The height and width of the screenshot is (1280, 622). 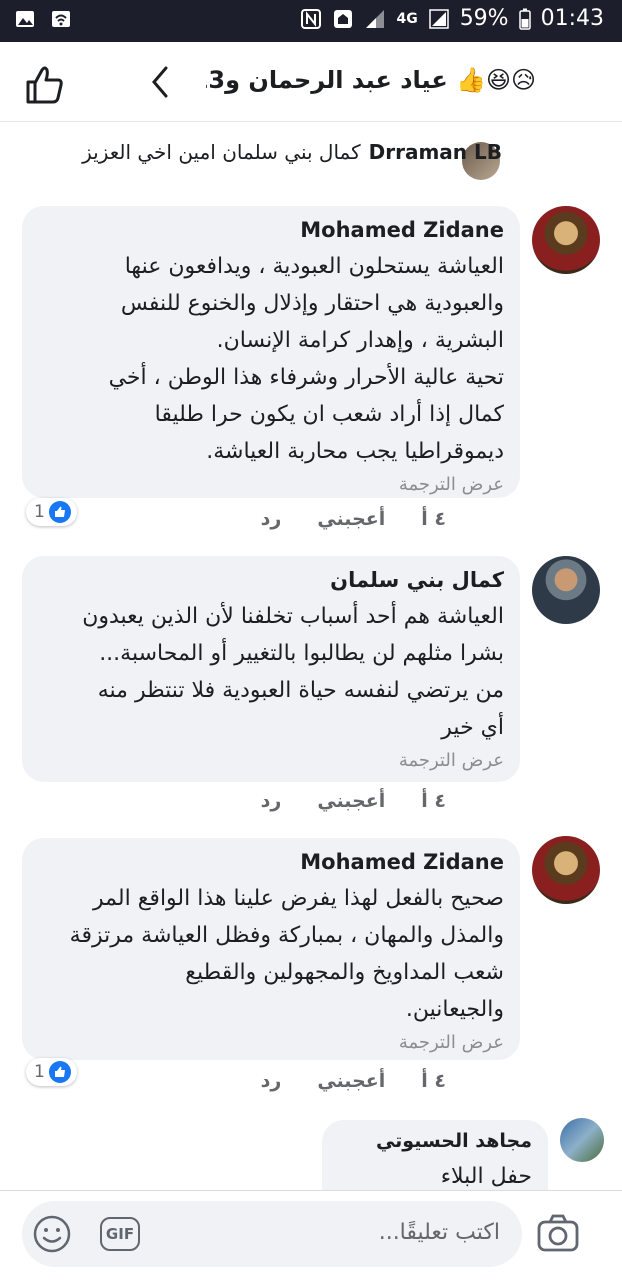 What do you see at coordinates (558, 1233) in the screenshot?
I see `camera-icon` at bounding box center [558, 1233].